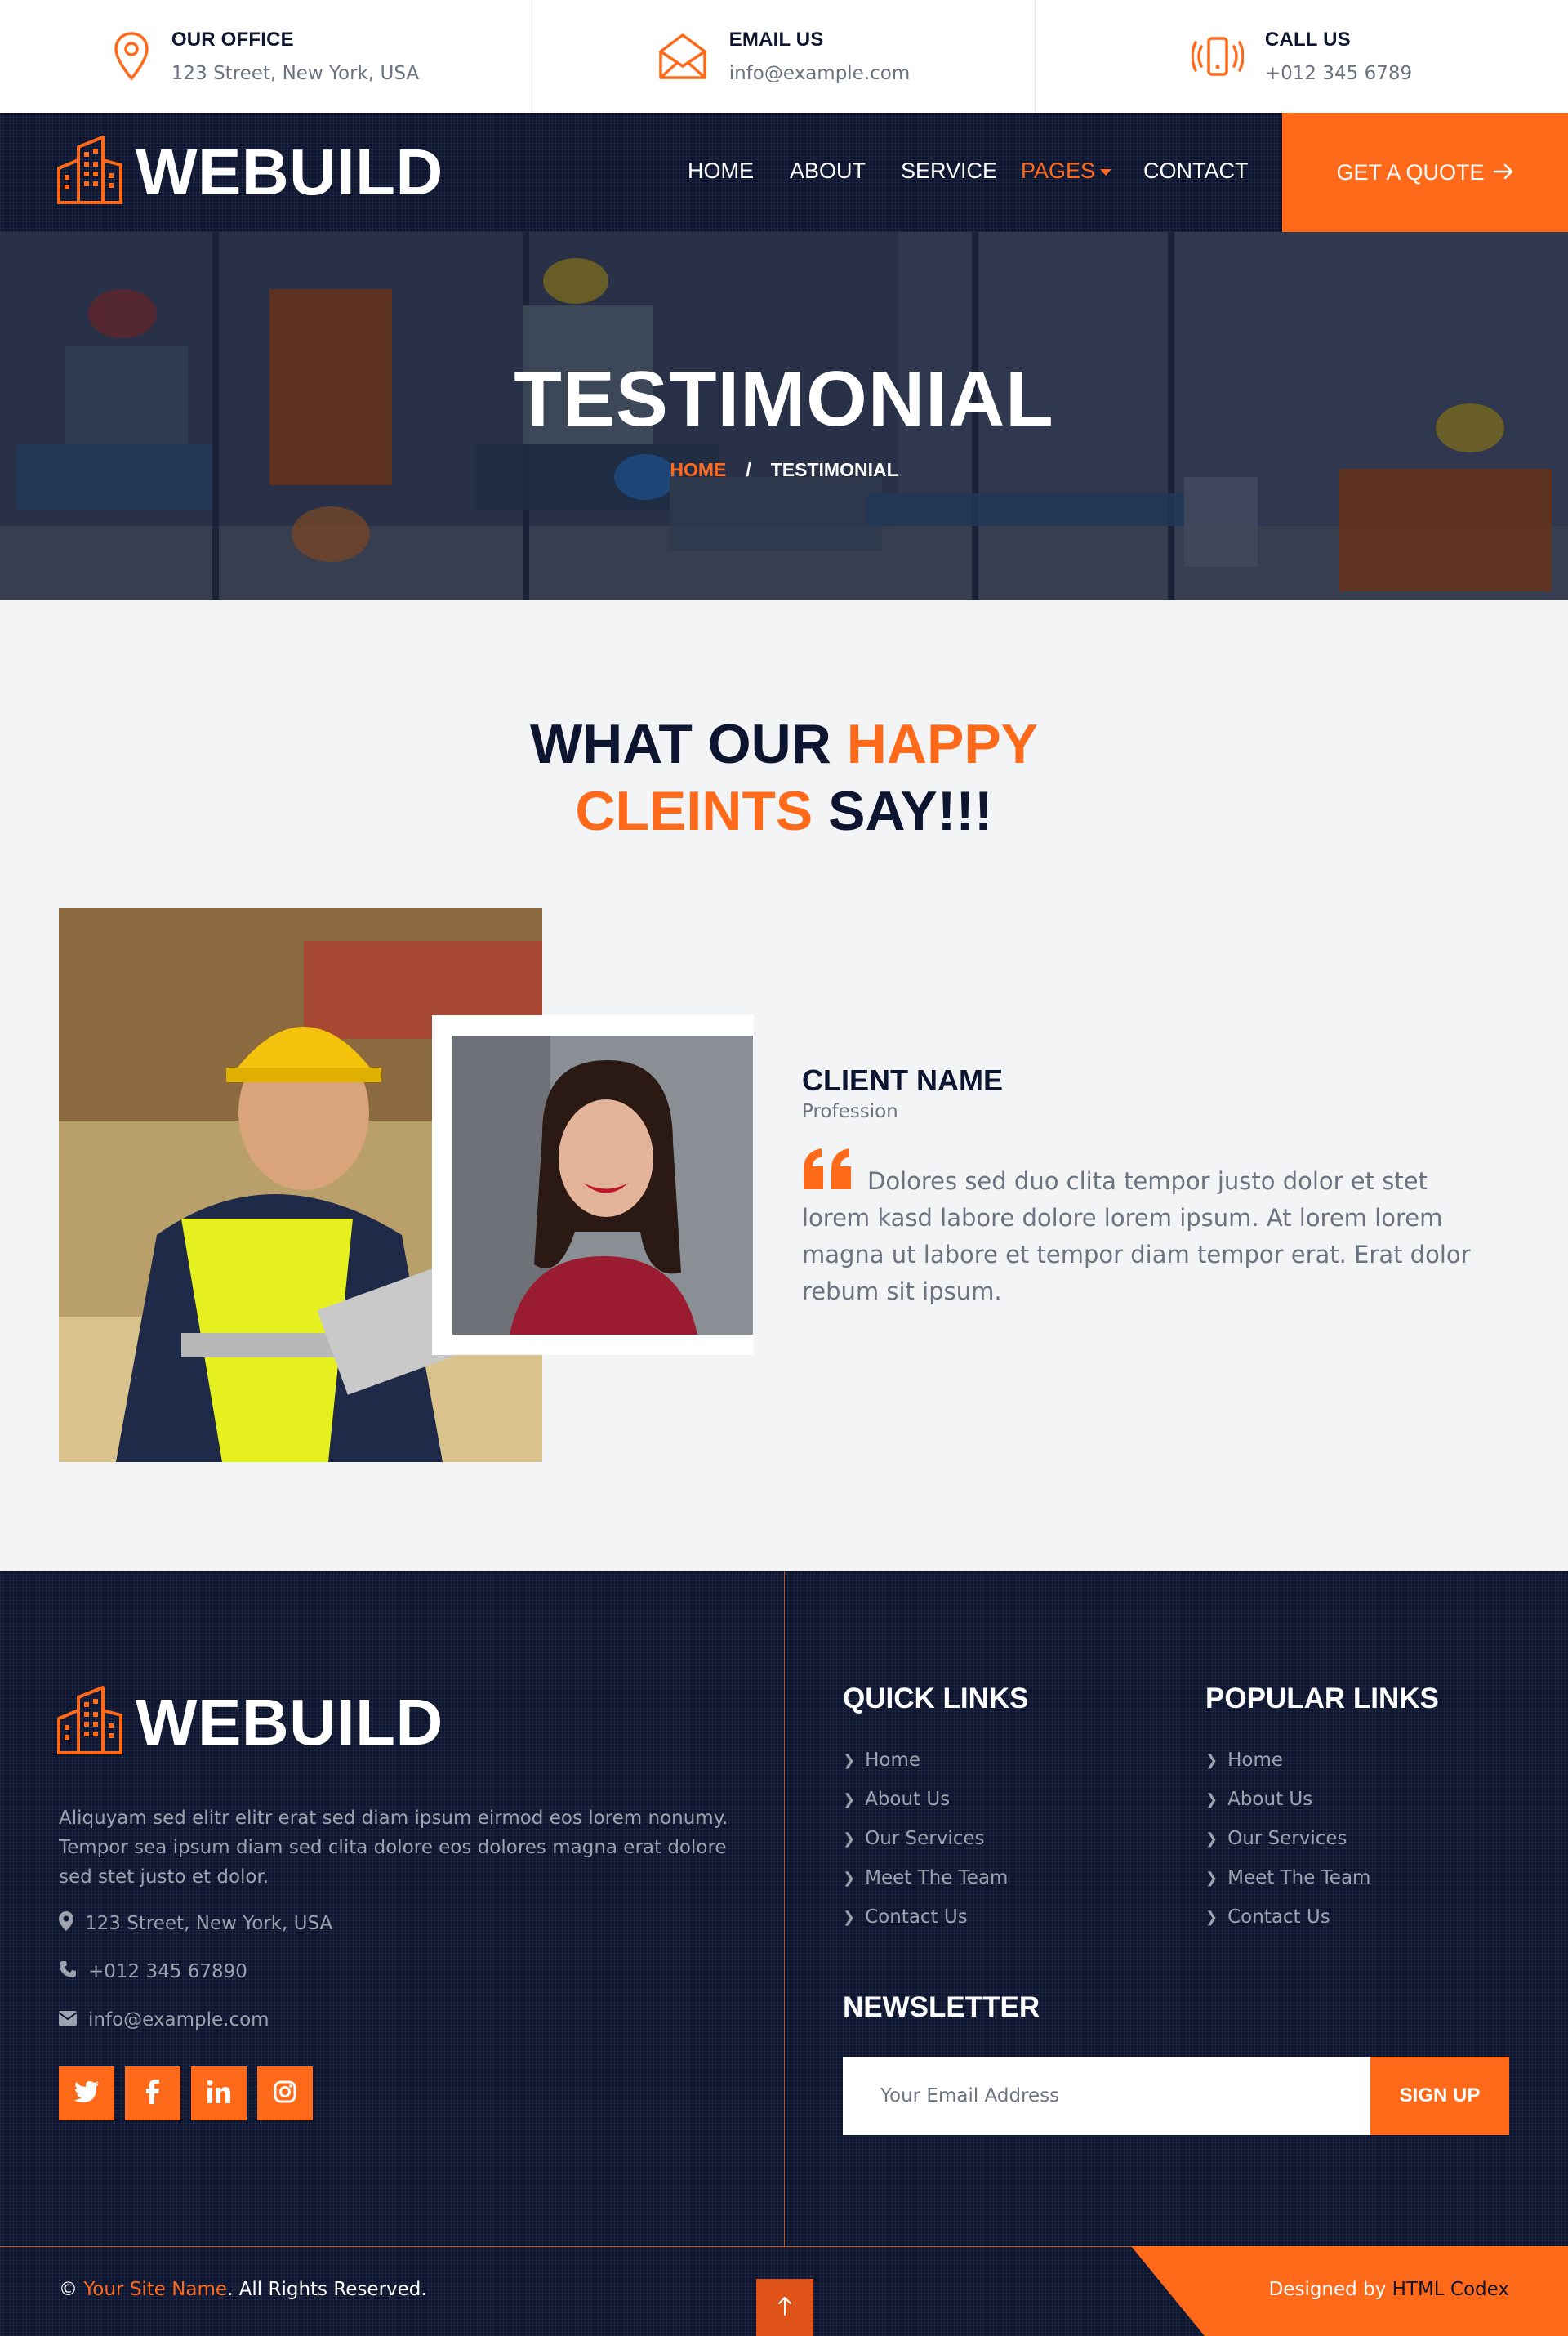 This screenshot has height=2336, width=1568. I want to click on popular-link-home: ❯ Home, so click(1244, 1760).